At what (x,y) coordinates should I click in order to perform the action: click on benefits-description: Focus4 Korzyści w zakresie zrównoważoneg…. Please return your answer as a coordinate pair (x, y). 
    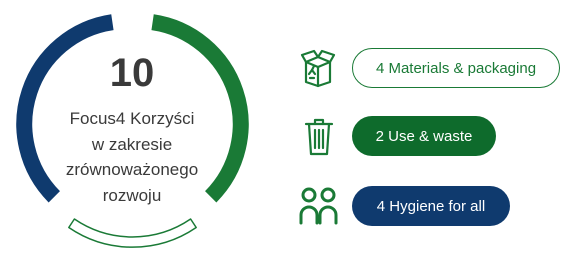
    Looking at the image, I should click on (132, 157).